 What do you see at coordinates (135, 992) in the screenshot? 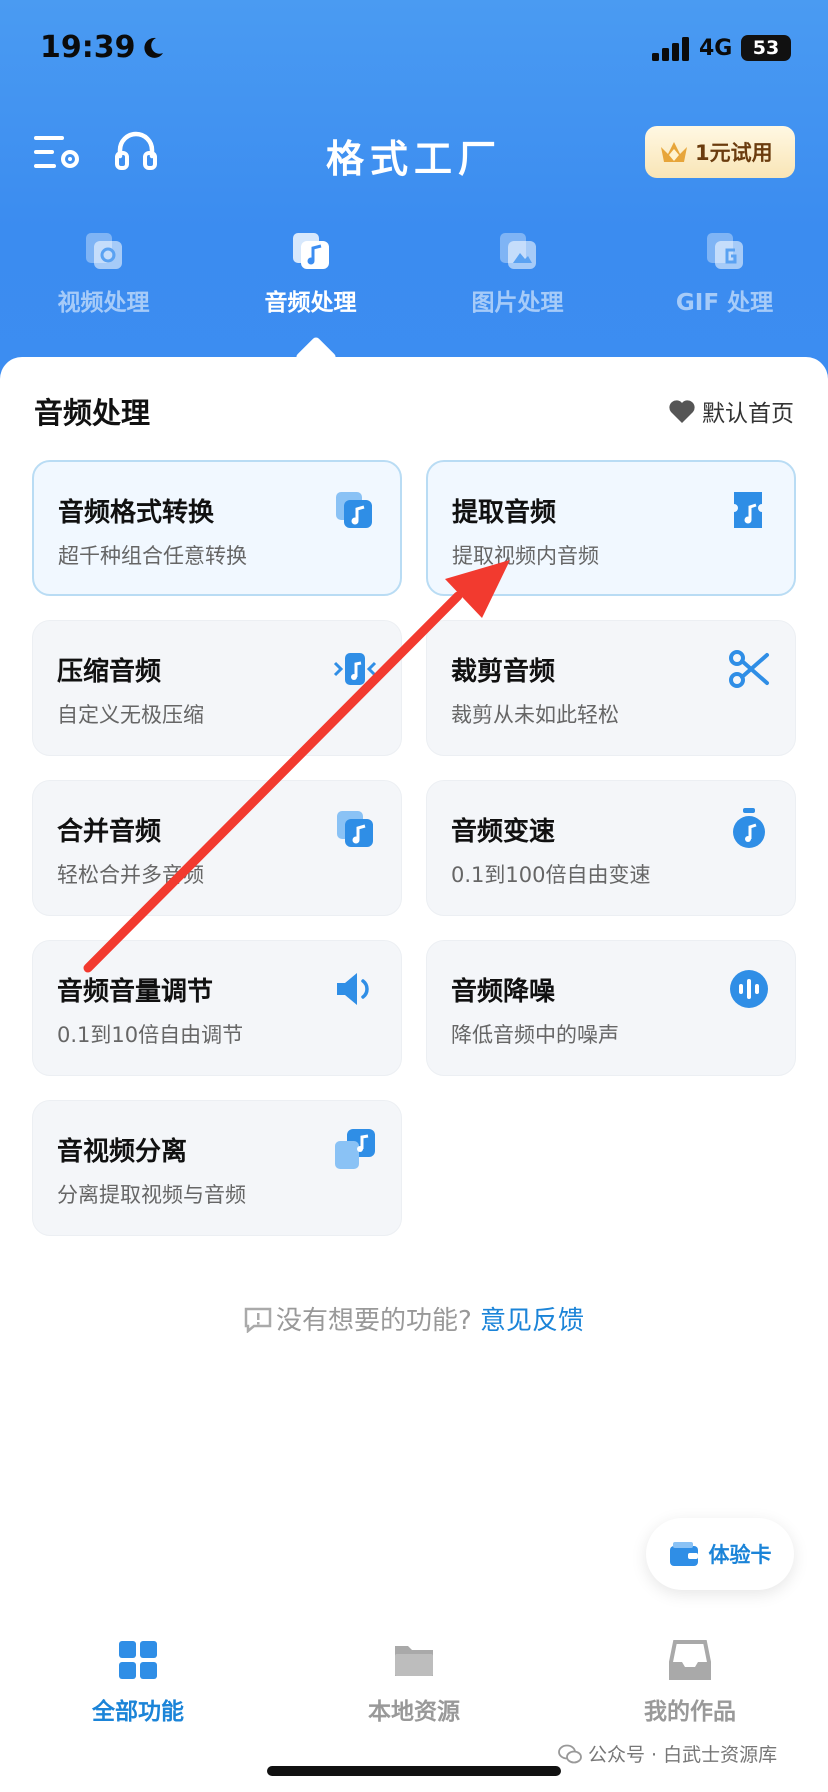
I see `card-title: 音频音量调节` at bounding box center [135, 992].